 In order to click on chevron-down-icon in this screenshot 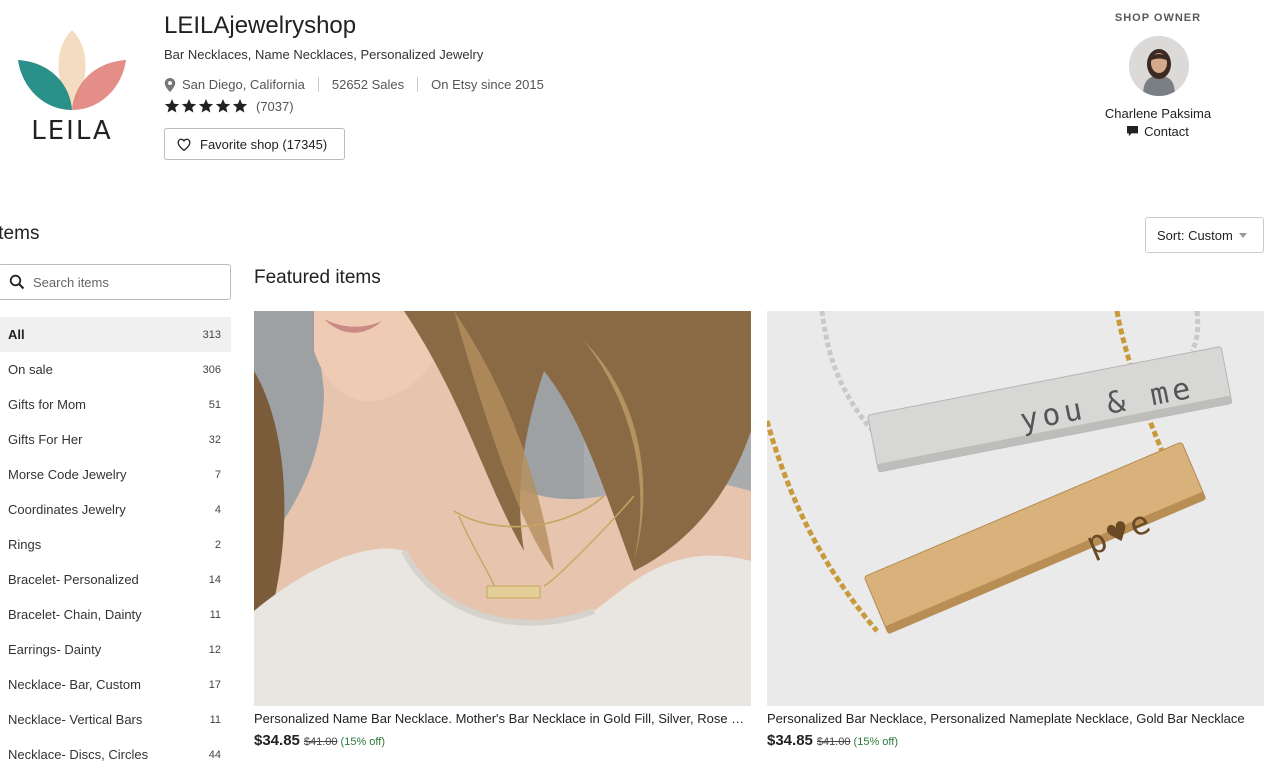, I will do `click(1242, 235)`.